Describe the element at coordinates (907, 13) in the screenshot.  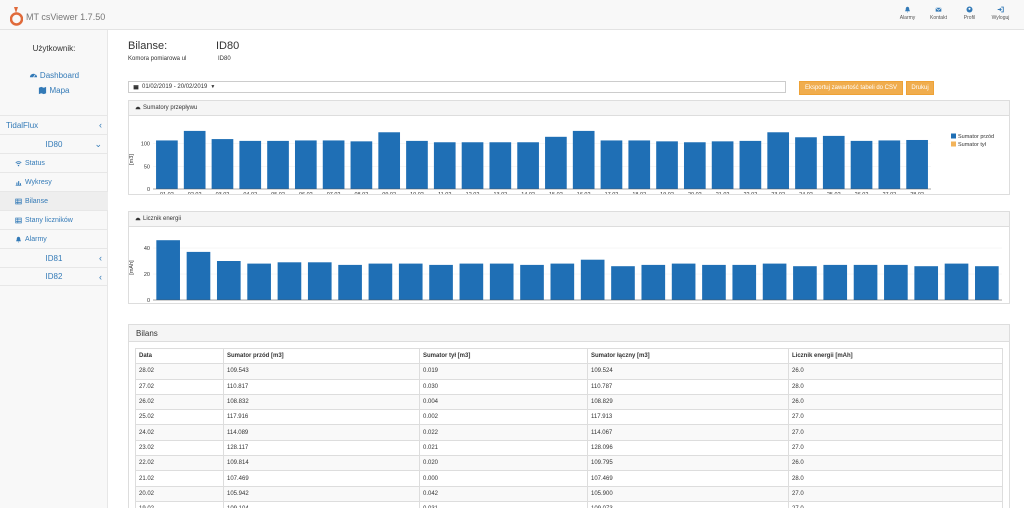
I see `nav-alarms: Alarmy` at that location.